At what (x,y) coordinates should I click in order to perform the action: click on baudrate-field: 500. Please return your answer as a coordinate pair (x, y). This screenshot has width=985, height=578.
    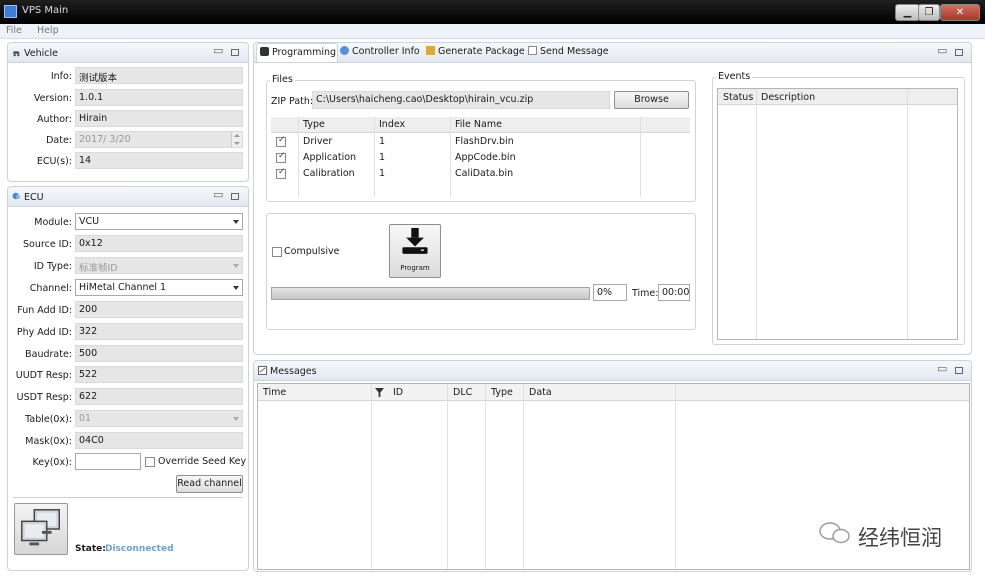
    Looking at the image, I should click on (159, 353).